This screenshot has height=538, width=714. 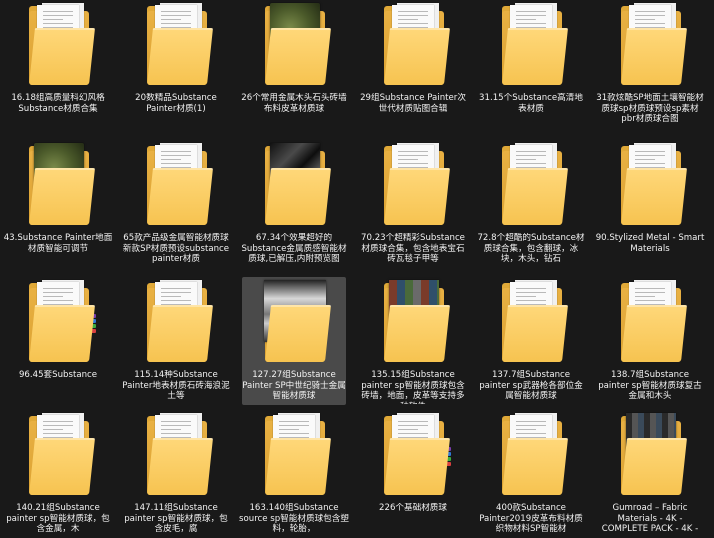 What do you see at coordinates (294, 341) in the screenshot?
I see `folder-item: 127.27组Substance Painter SP中世纪骑士金属智能材质球` at bounding box center [294, 341].